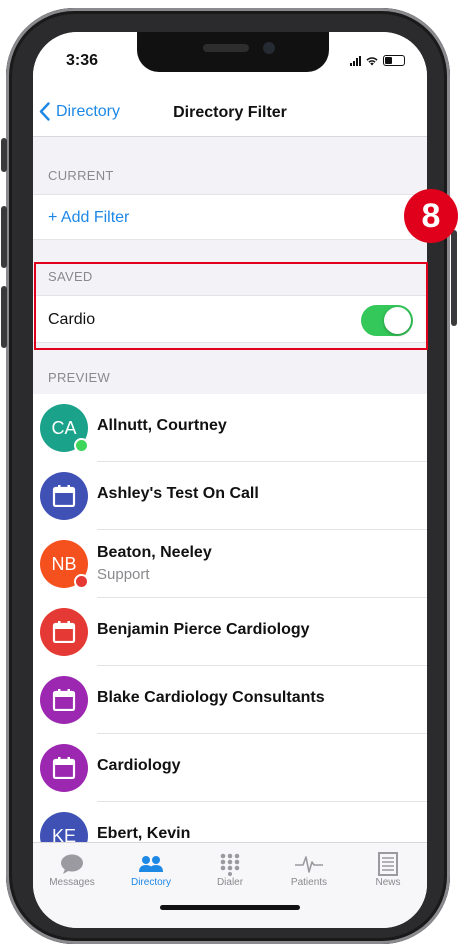 Image resolution: width=458 pixels, height=949 pixels. Describe the element at coordinates (123, 574) in the screenshot. I see `list-item-subtitle: Support` at that location.